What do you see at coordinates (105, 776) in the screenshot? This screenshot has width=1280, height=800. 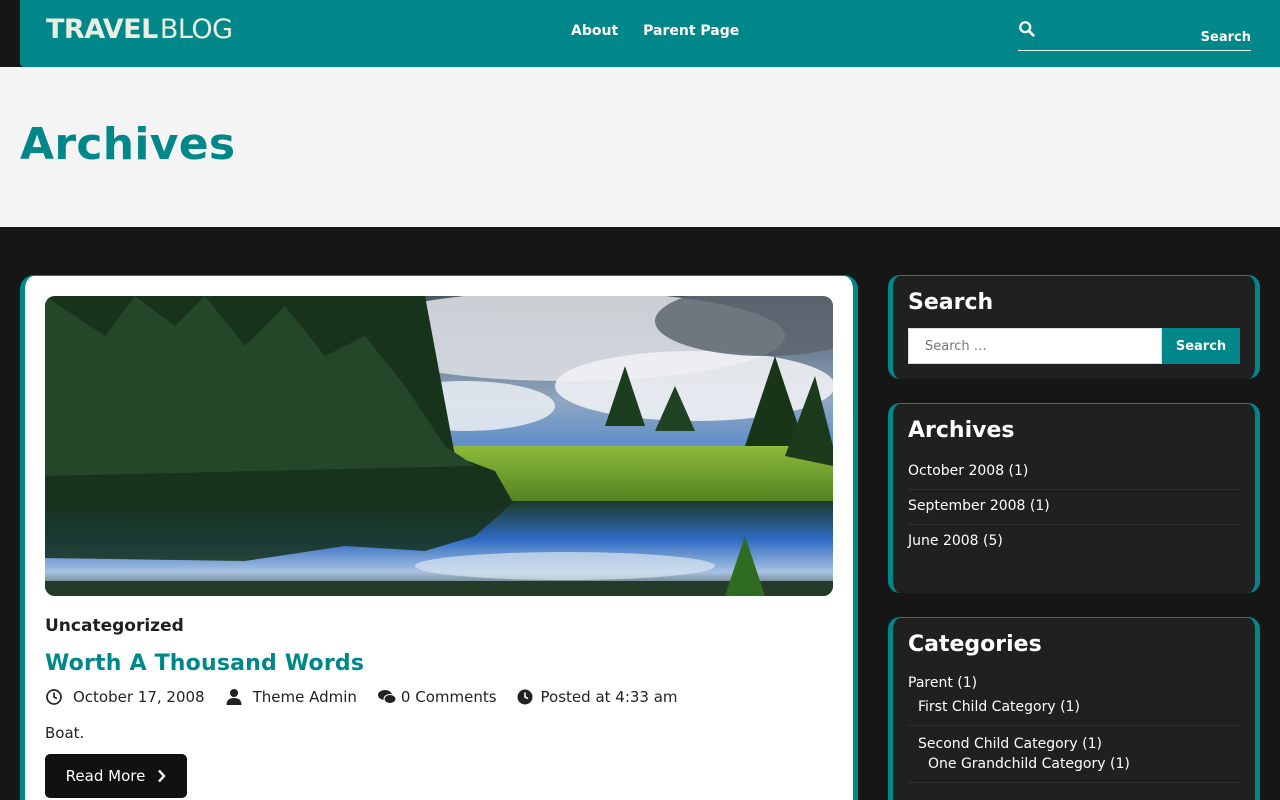 I see `read-more-label: Read More` at bounding box center [105, 776].